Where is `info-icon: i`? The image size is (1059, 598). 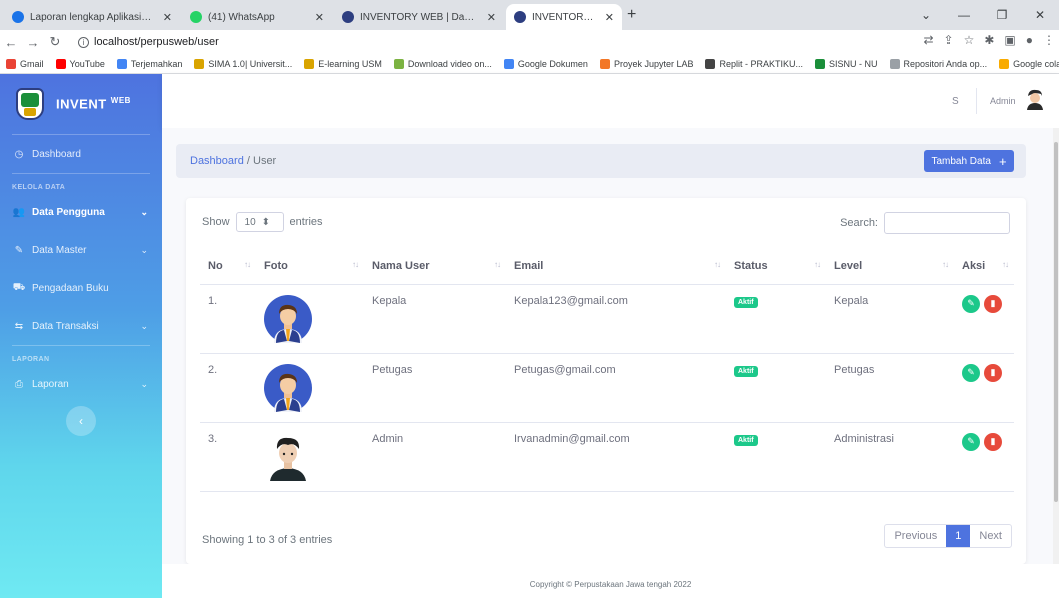 info-icon: i is located at coordinates (83, 42).